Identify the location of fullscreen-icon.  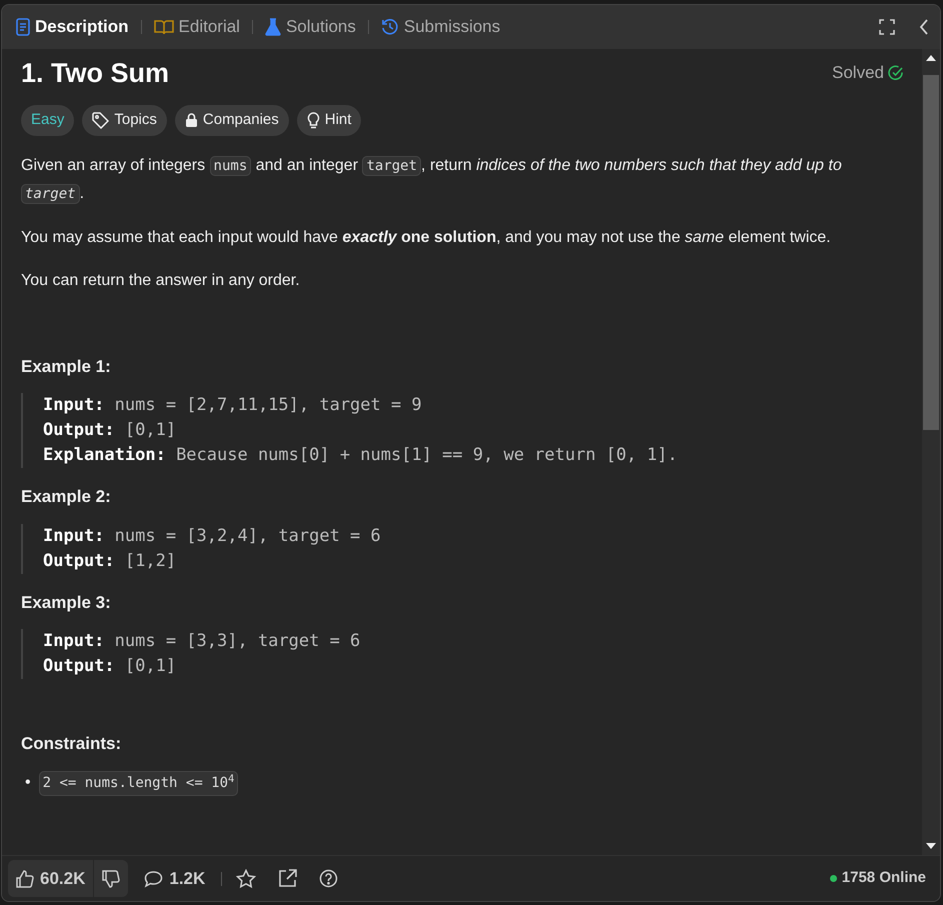
(887, 27).